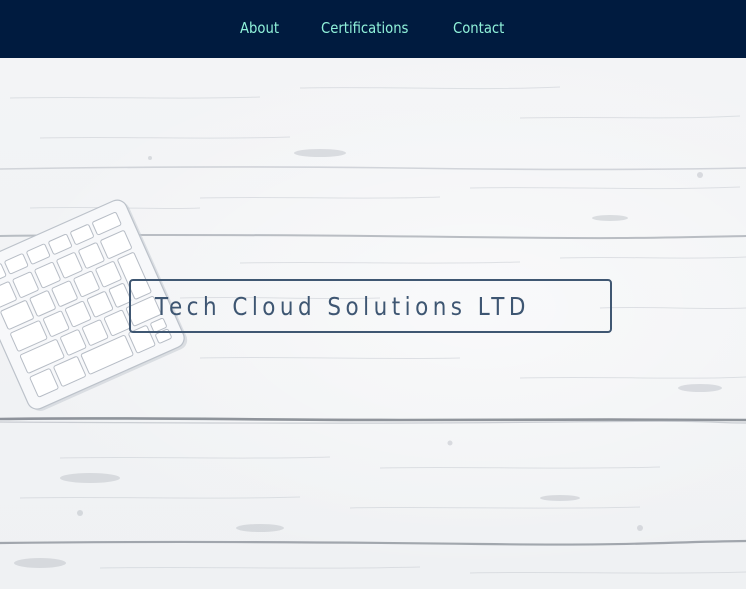 The height and width of the screenshot is (589, 746). I want to click on top-navbar: About Certifications Contact, so click(373, 29).